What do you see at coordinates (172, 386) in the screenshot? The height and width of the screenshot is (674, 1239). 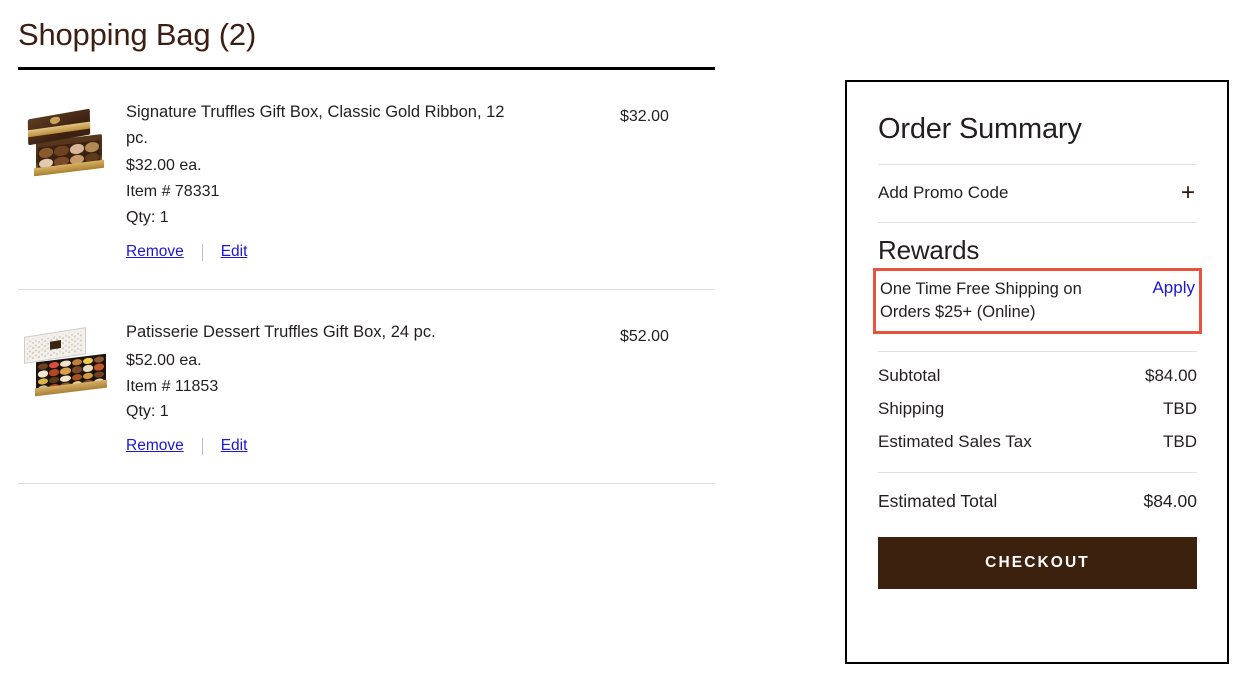 I see `product-item-number: Item # 11853` at bounding box center [172, 386].